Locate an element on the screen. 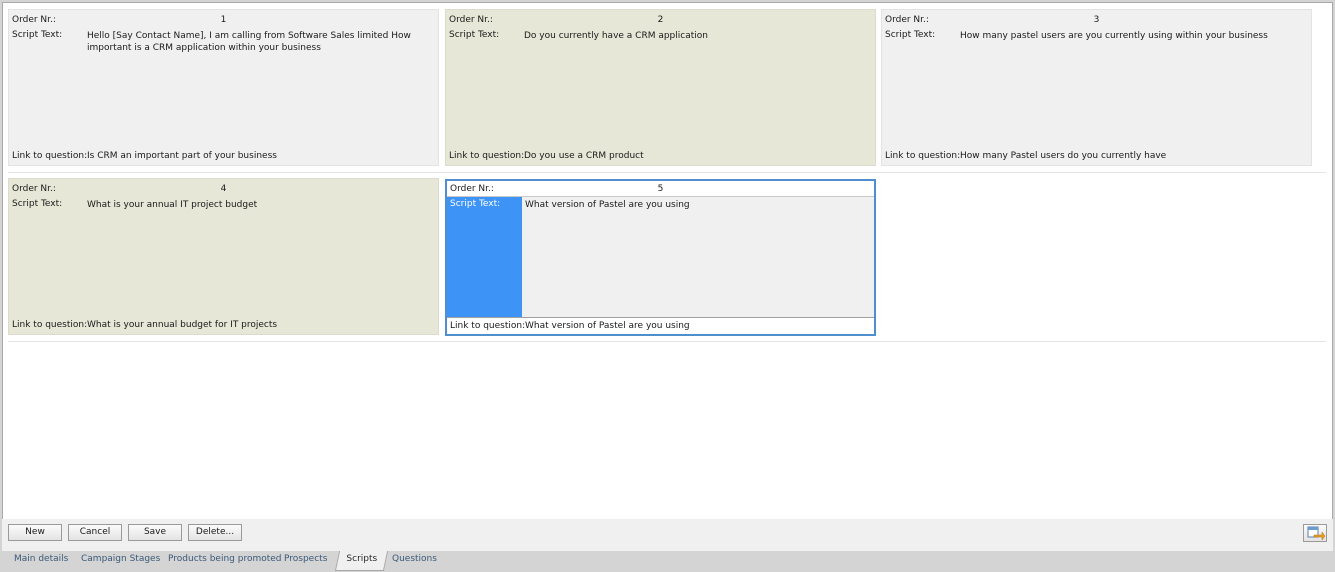  order-value: 4 is located at coordinates (223, 189).